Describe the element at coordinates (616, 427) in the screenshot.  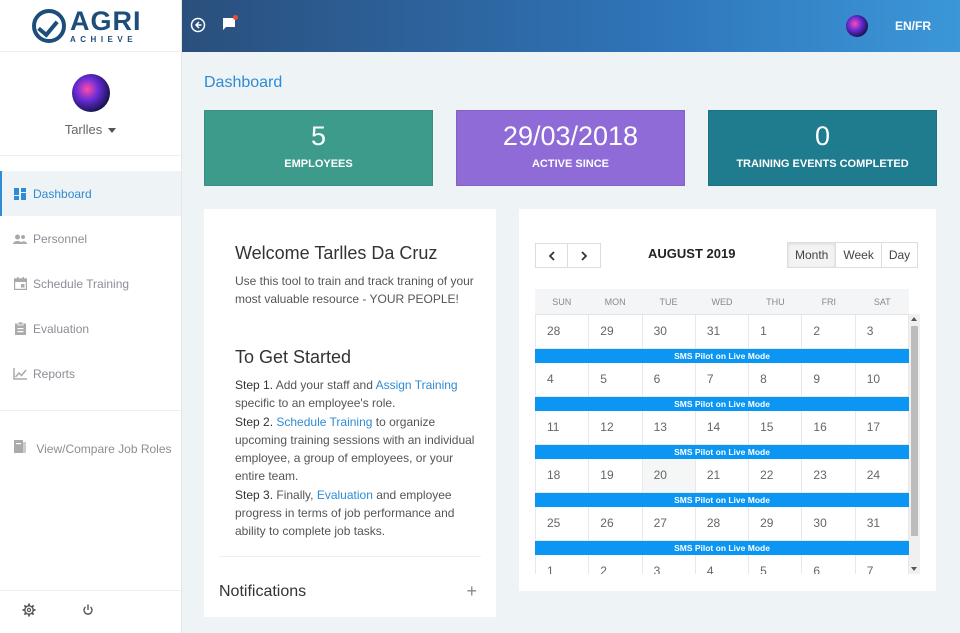
I see `calendar-day-cell: 12` at that location.